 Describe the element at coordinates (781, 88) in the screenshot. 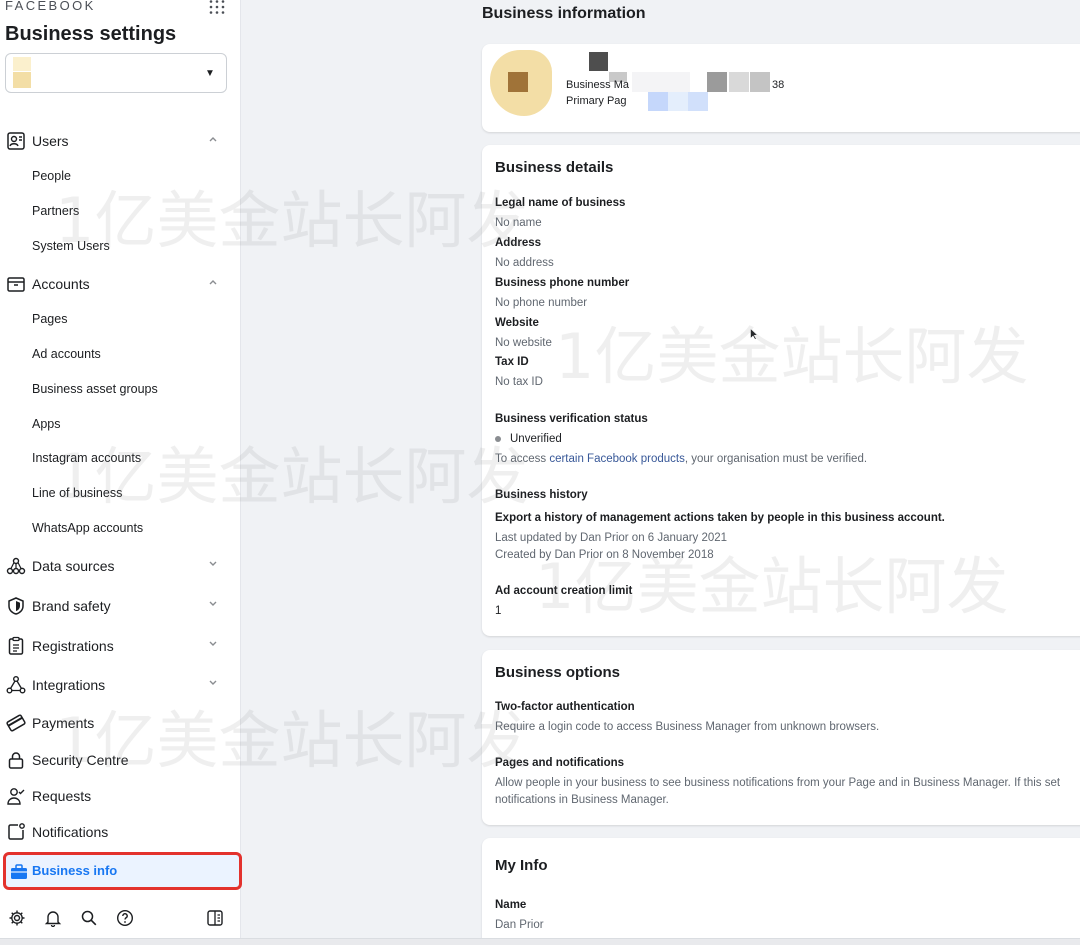

I see `business-profile-card: Business Ma 38 Primary Pag` at that location.